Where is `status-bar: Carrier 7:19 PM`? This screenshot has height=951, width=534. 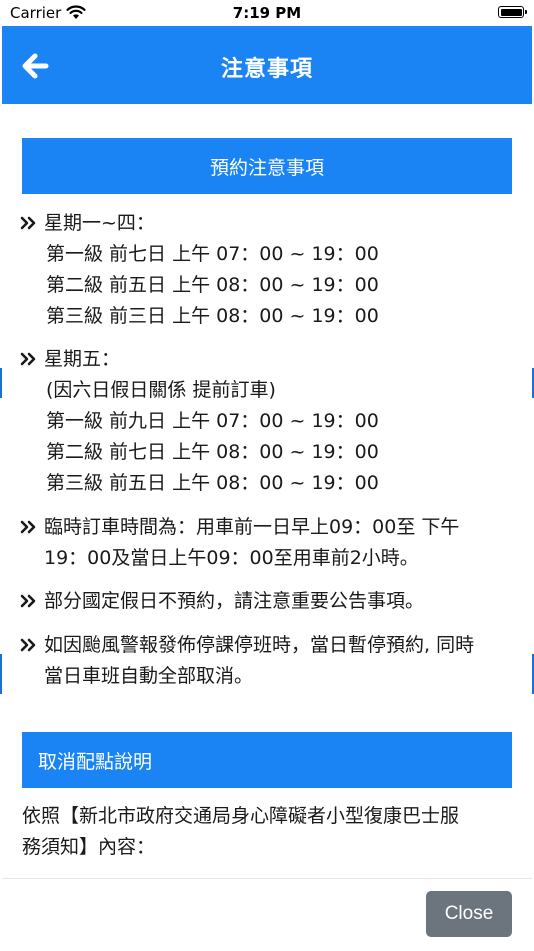 status-bar: Carrier 7:19 PM is located at coordinates (267, 13).